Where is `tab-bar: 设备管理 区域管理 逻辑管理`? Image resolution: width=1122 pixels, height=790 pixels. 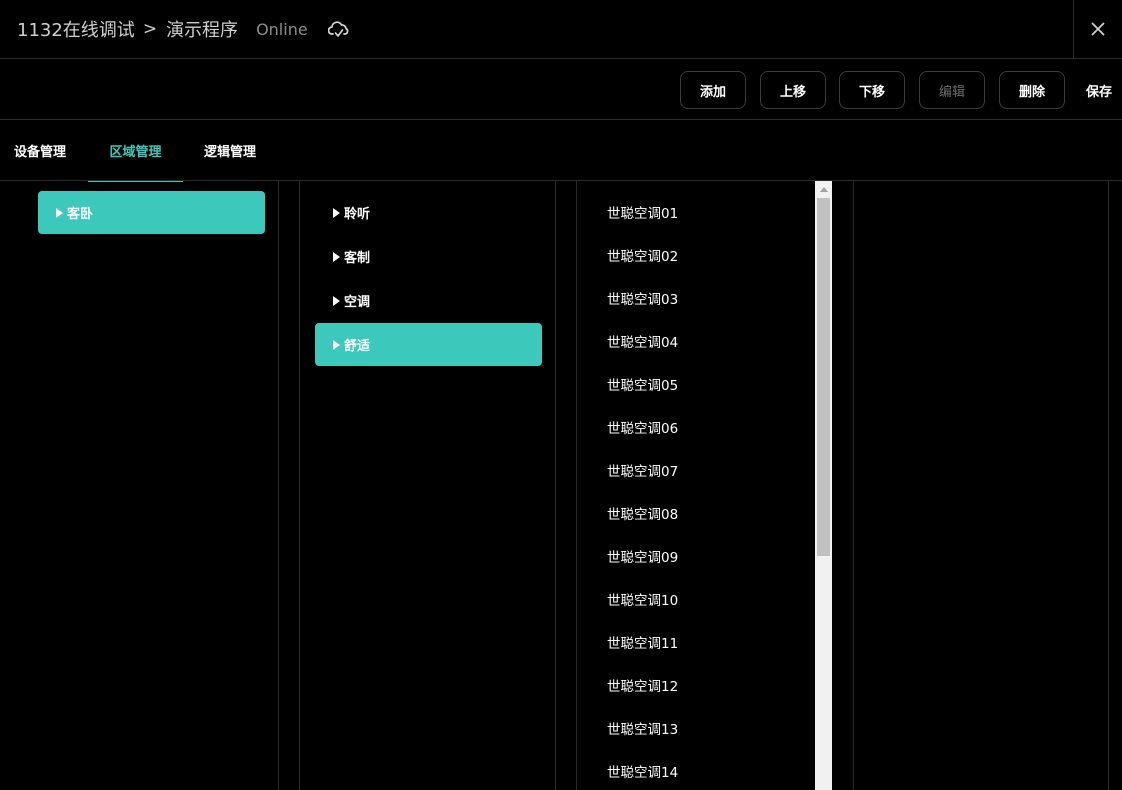
tab-bar: 设备管理 区域管理 逻辑管理 is located at coordinates (561, 151).